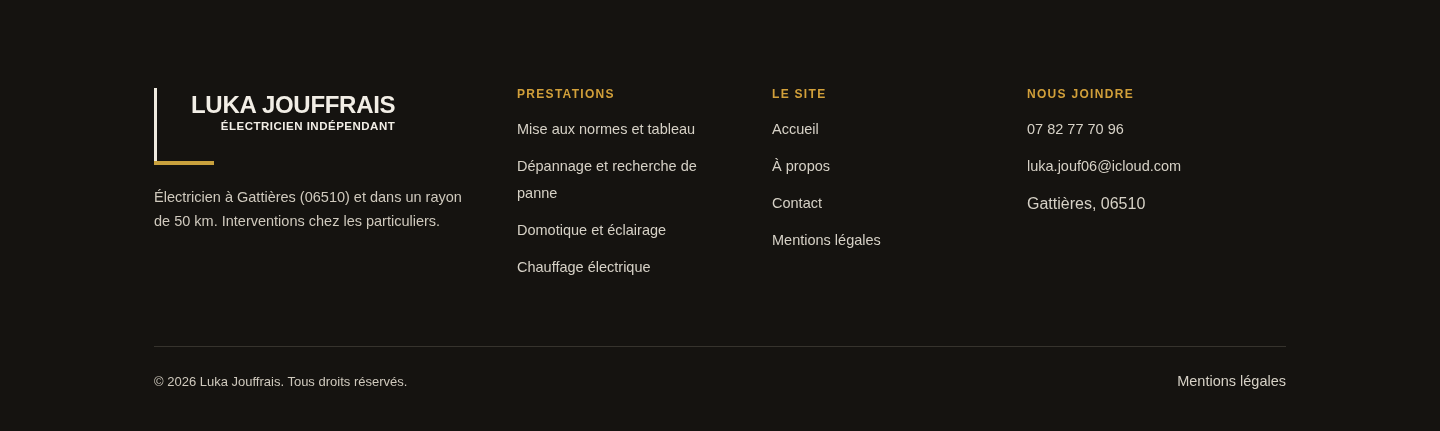  Describe the element at coordinates (617, 129) in the screenshot. I see `footer-link: Mise aux normes et tableau` at that location.